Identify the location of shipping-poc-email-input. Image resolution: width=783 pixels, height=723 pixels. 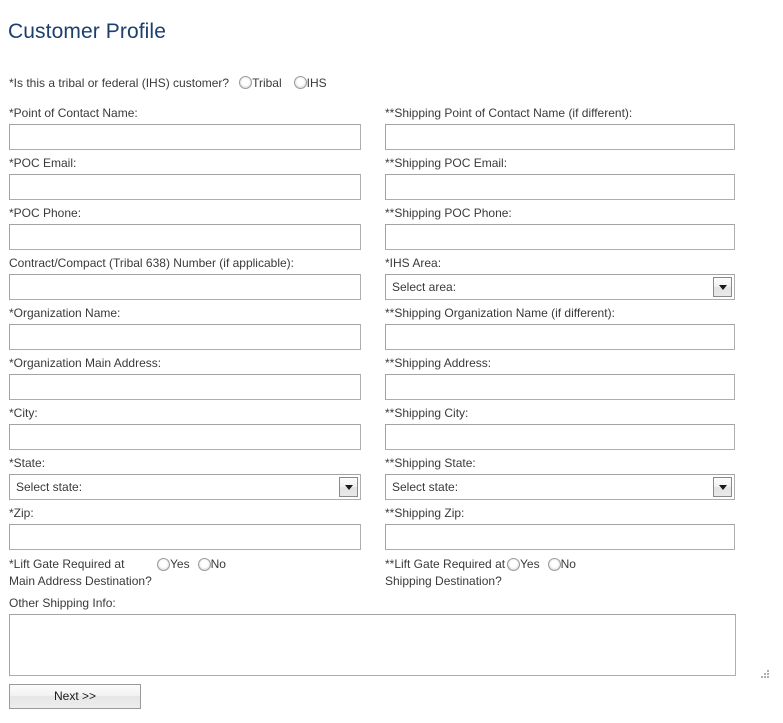
(560, 187).